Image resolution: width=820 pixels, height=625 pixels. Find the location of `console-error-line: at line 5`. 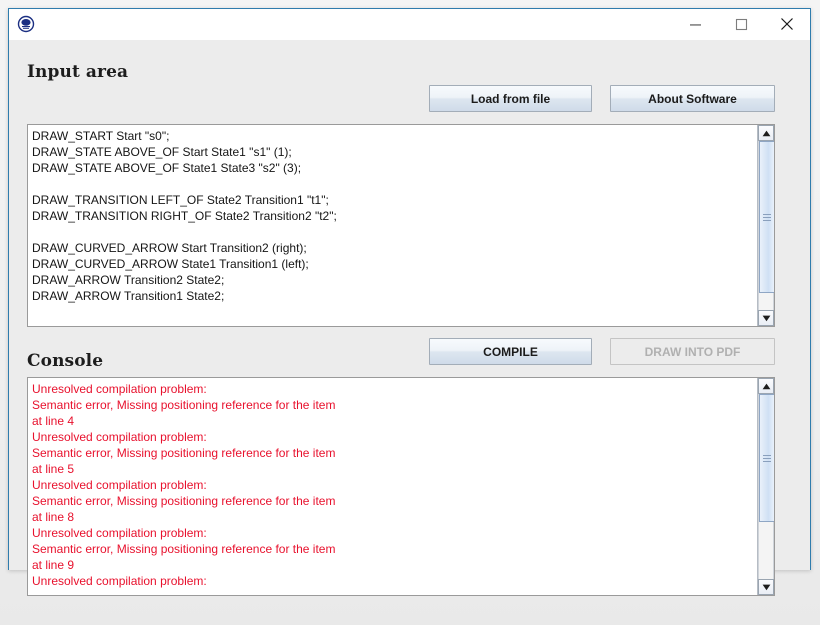

console-error-line: at line 5 is located at coordinates (53, 469).